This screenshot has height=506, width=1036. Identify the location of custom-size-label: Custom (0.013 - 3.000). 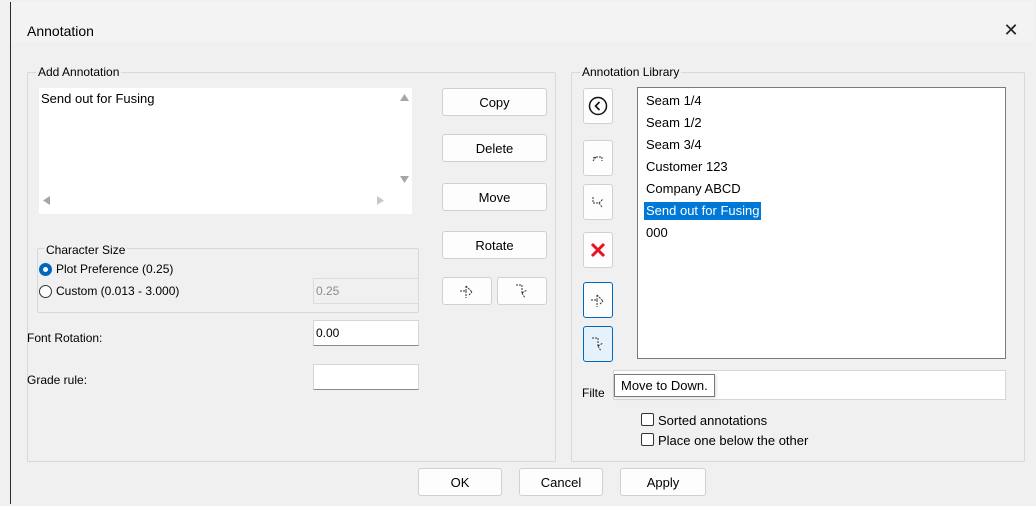
(118, 291).